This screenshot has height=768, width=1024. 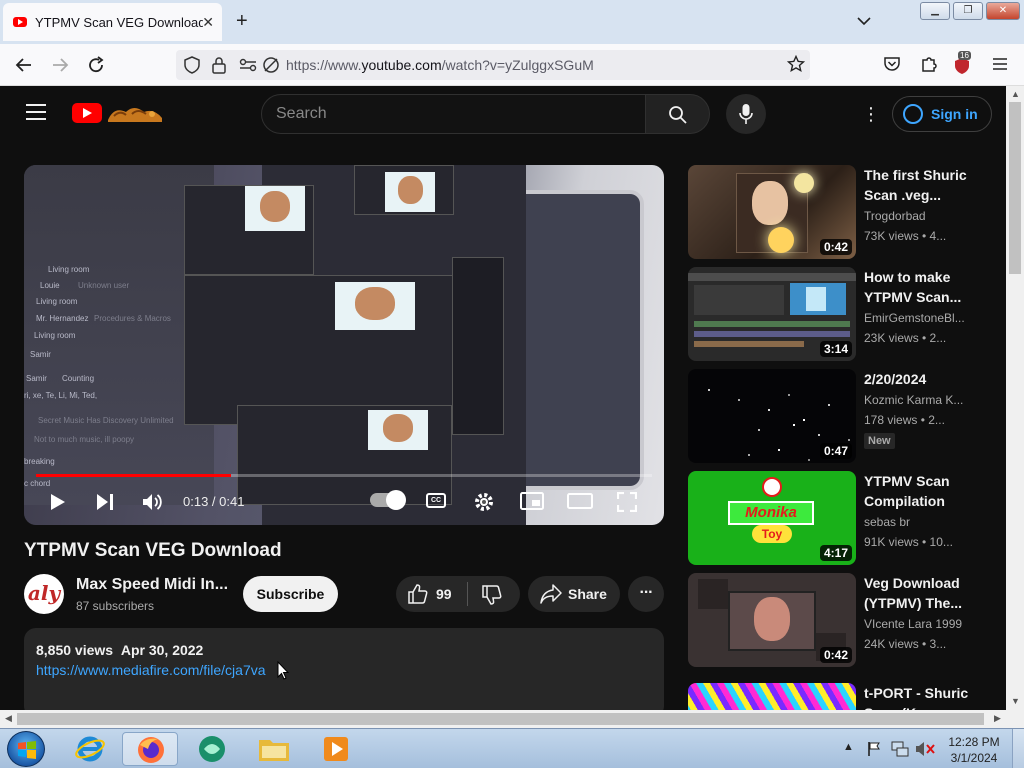 I want to click on dislike-button, so click(x=494, y=594).